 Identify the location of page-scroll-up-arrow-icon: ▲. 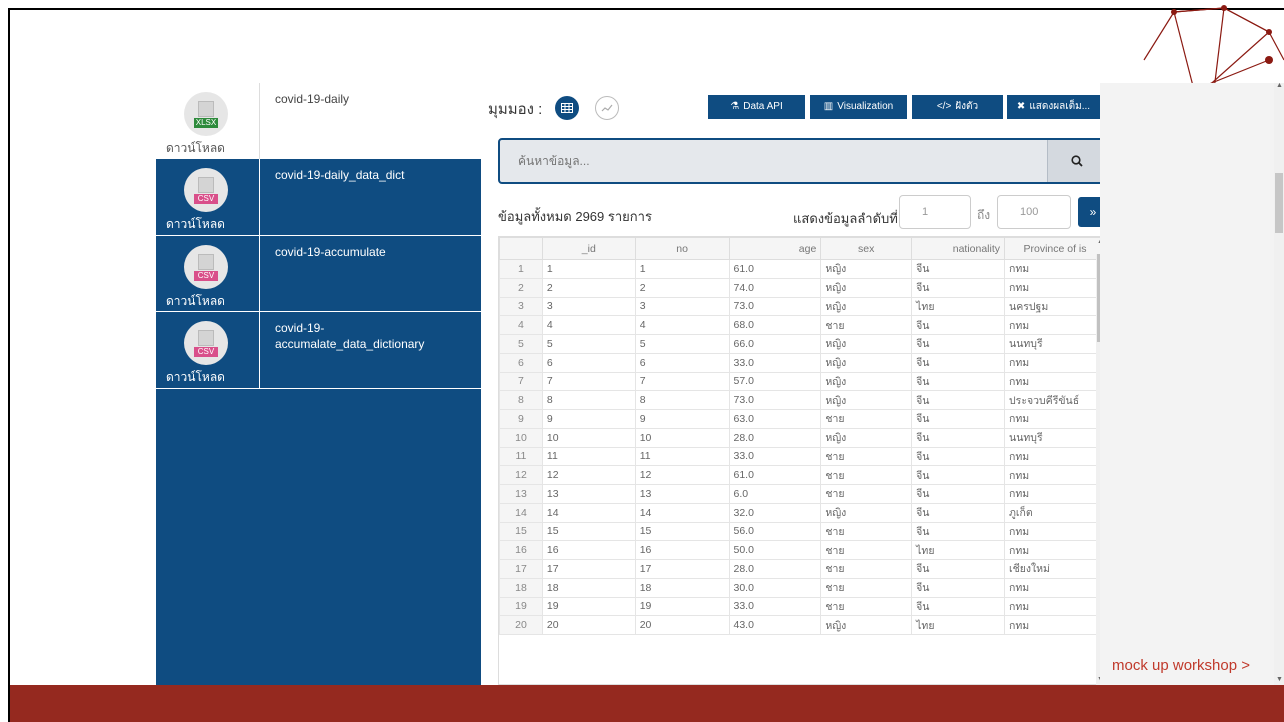
(1279, 85).